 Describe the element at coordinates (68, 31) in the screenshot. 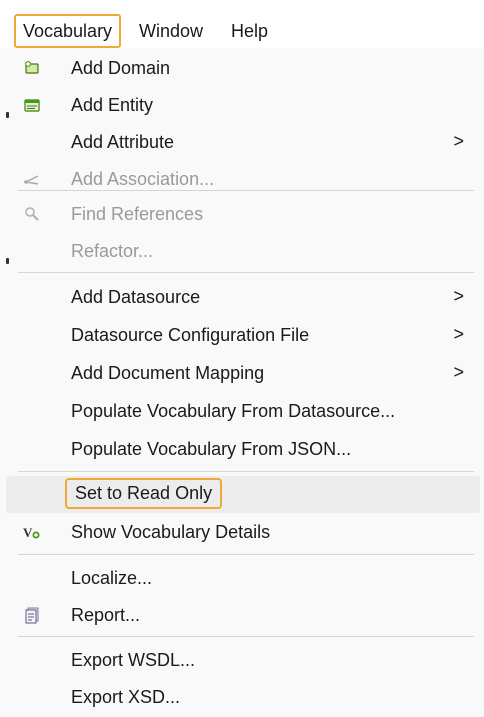

I see `menu-vocabulary: Vocabulary` at that location.